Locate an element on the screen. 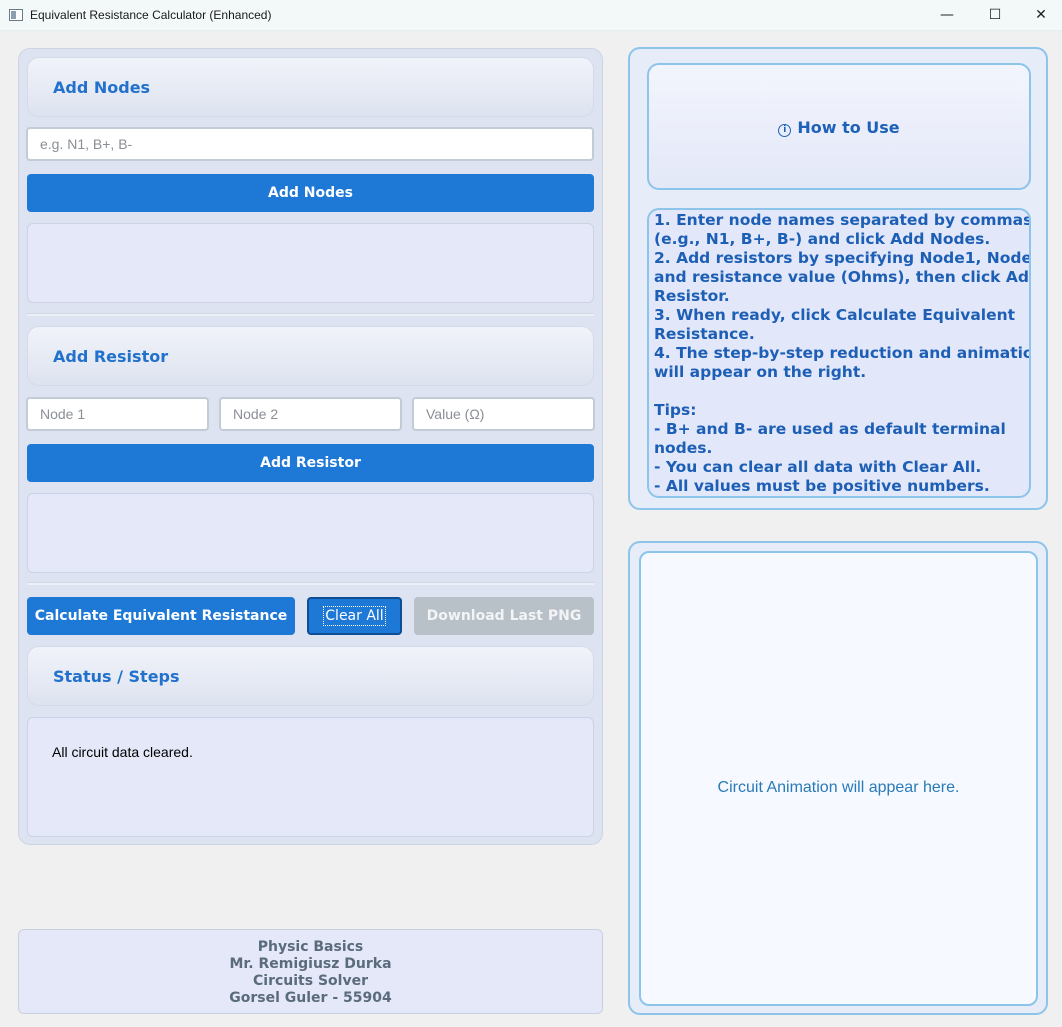 This screenshot has width=1062, height=1027. instruction-line: Resistance. is located at coordinates (704, 334).